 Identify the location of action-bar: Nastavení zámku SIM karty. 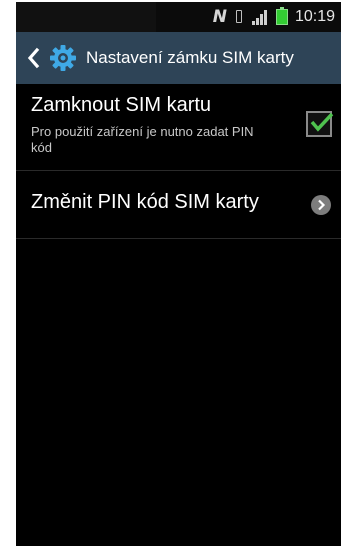
(178, 58).